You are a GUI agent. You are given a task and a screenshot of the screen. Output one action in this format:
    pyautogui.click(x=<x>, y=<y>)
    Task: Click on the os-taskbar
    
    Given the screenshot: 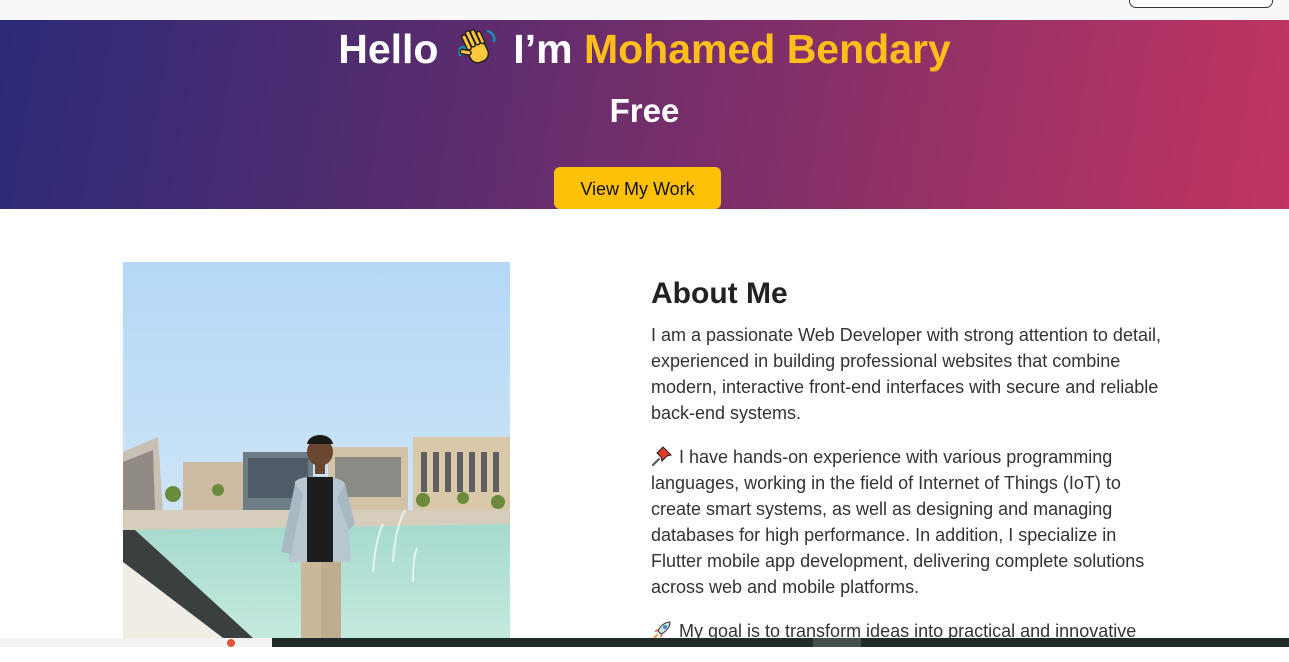 What is the action you would take?
    pyautogui.click(x=644, y=642)
    